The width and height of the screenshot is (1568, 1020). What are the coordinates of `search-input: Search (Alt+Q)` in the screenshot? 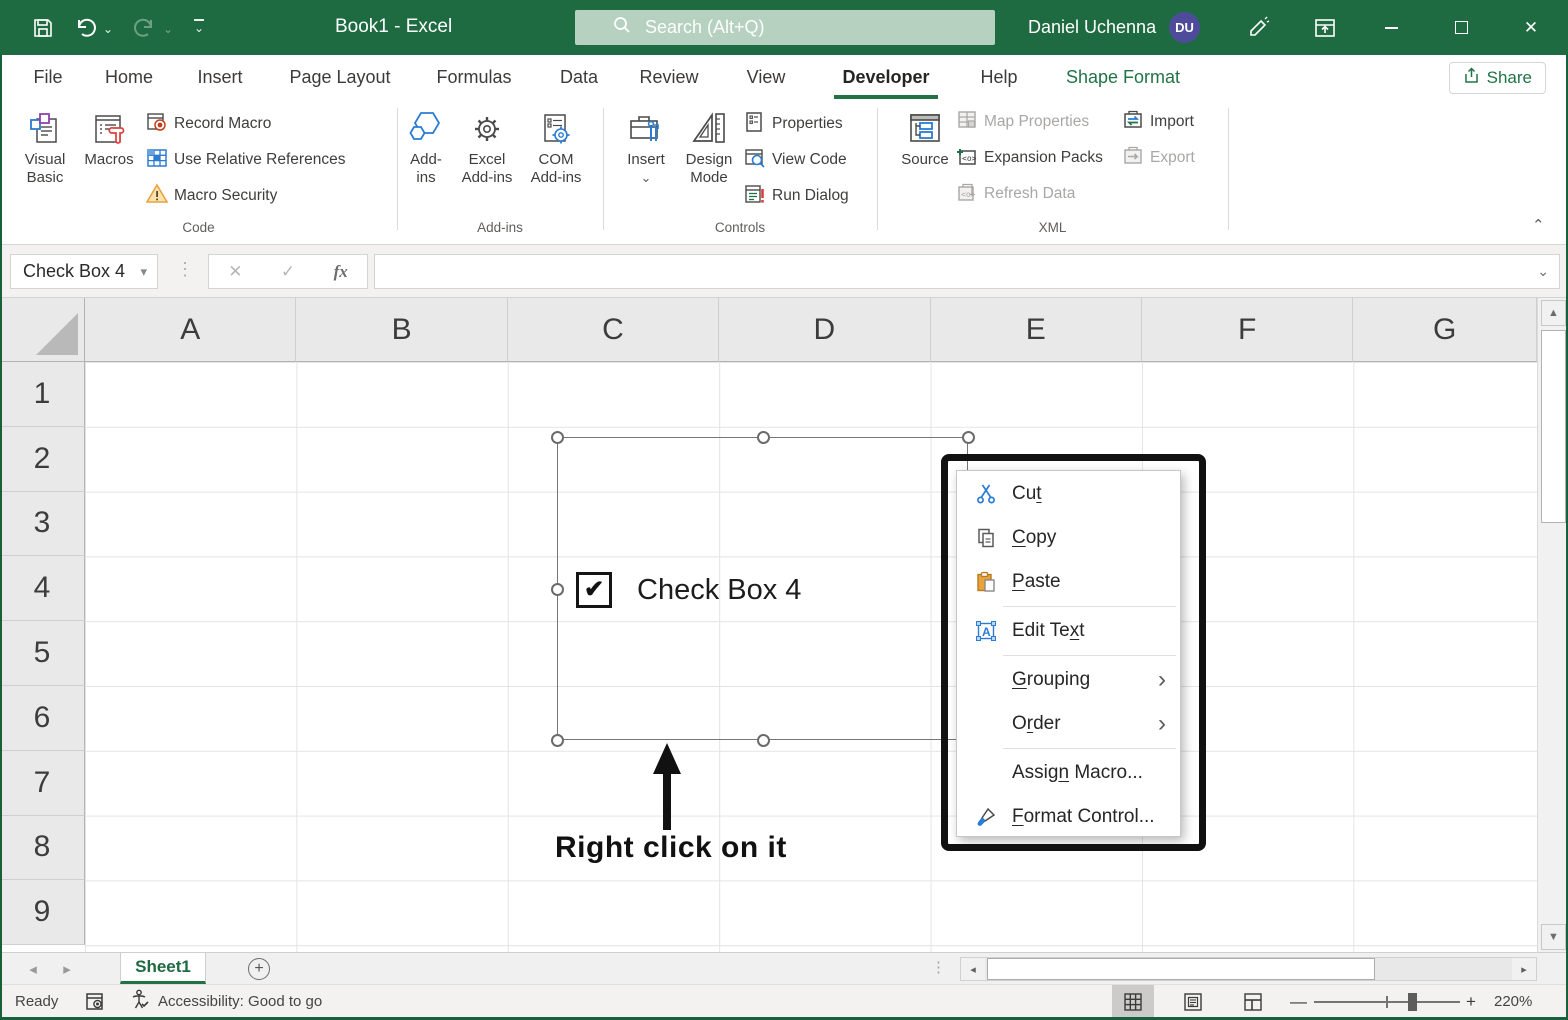 It's located at (785, 27).